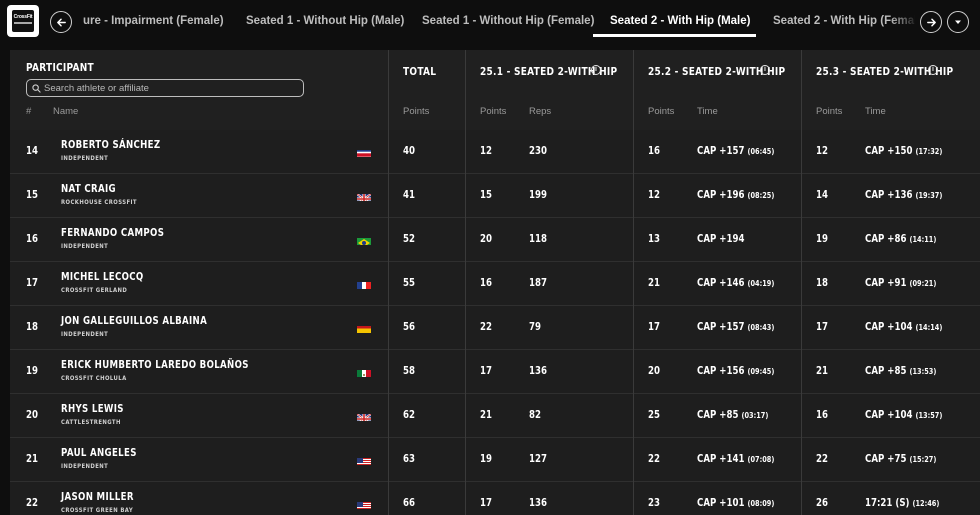 This screenshot has width=980, height=515. What do you see at coordinates (929, 151) in the screenshot?
I see `w3-time: (17:32)` at bounding box center [929, 151].